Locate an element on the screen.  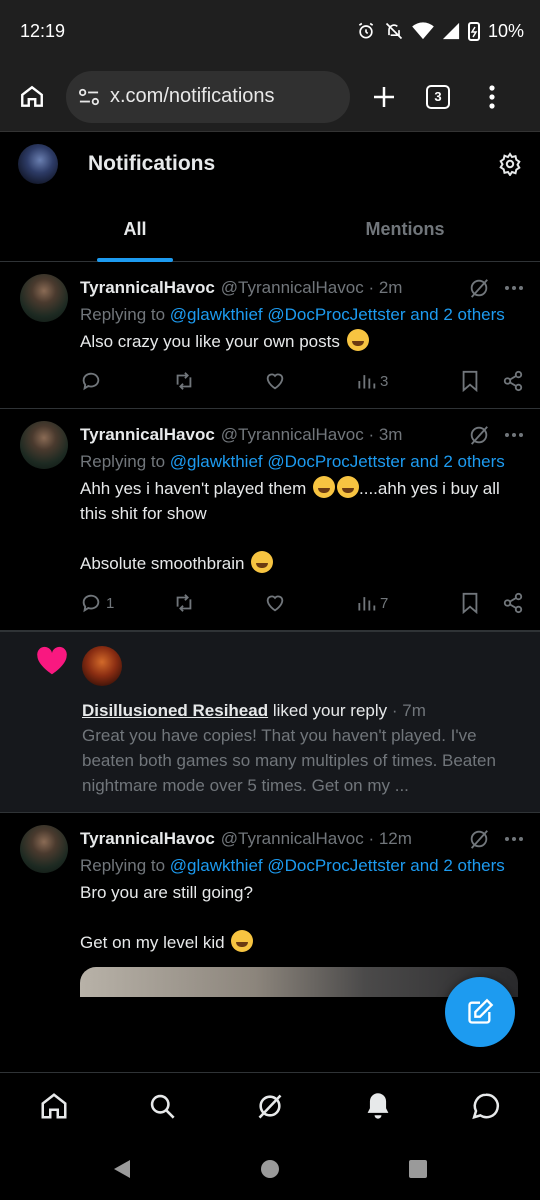
heart-outline-icon is located at coordinates (275, 603).